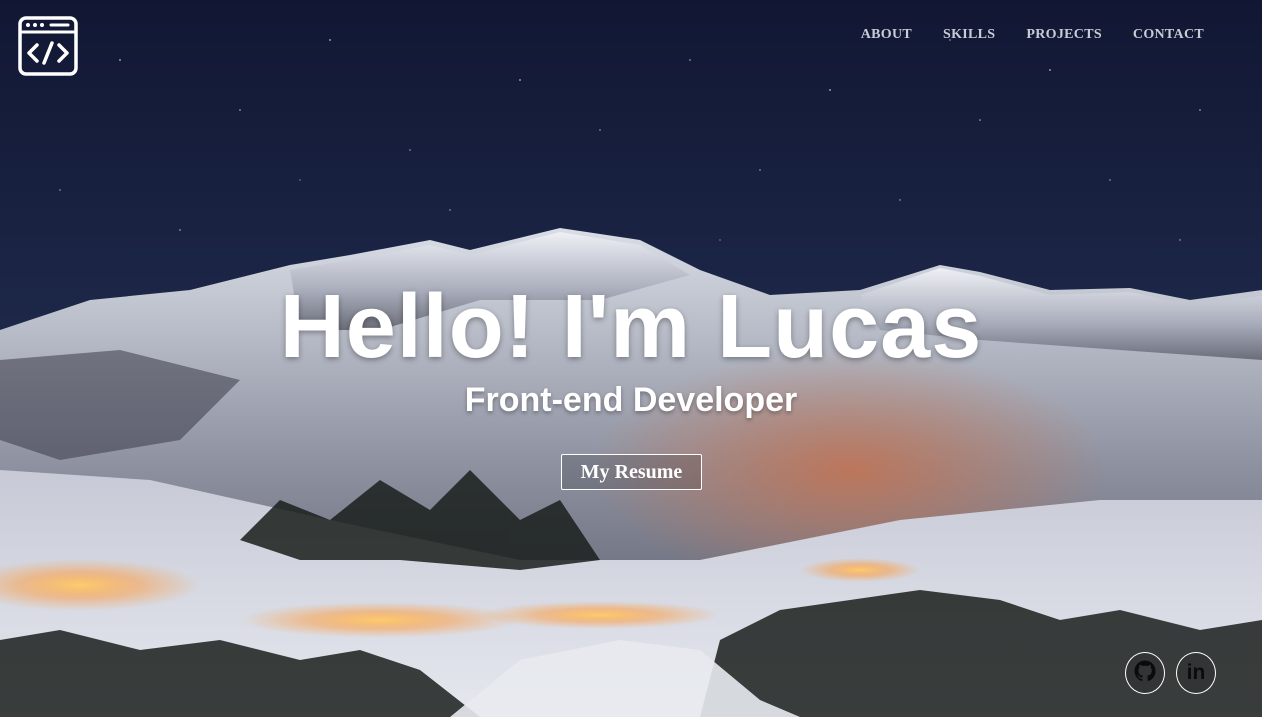 The width and height of the screenshot is (1262, 717). Describe the element at coordinates (969, 35) in the screenshot. I see `nav-item-skills: SKILLS` at that location.